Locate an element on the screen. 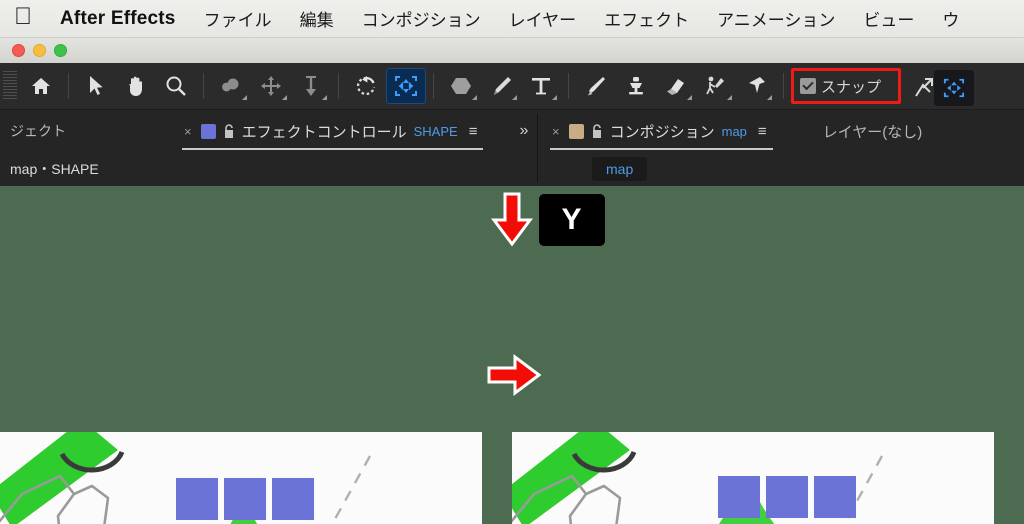 This screenshot has height=524, width=1024. left-panel: ジェクト × エフェクトコントロール SHAPE ≡ » map・SHAPE is located at coordinates (269, 148).